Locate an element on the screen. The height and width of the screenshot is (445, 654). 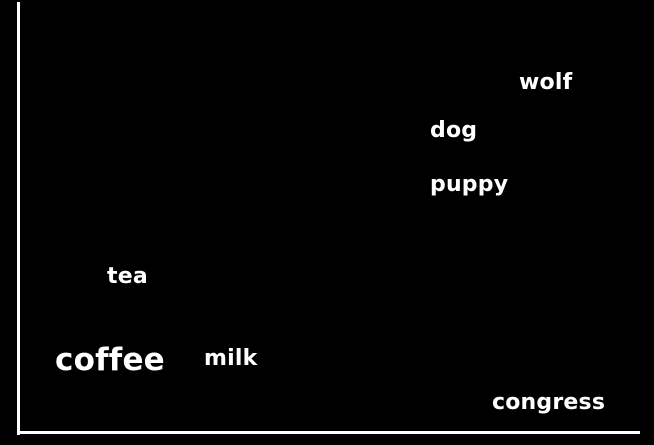
word-tea: tea is located at coordinates (127, 276).